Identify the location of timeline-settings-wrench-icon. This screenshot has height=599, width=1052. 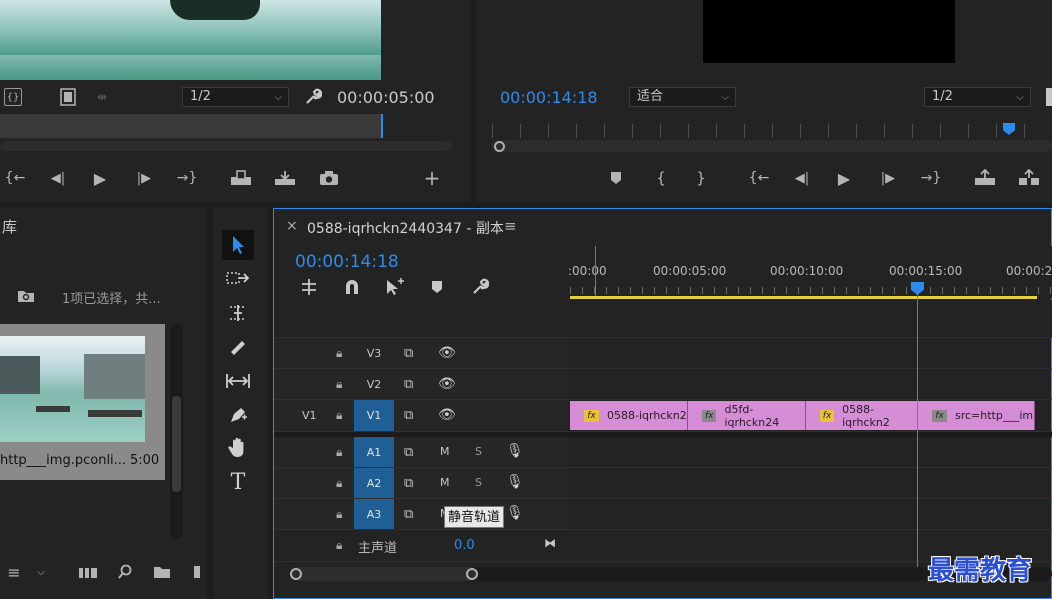
(480, 287).